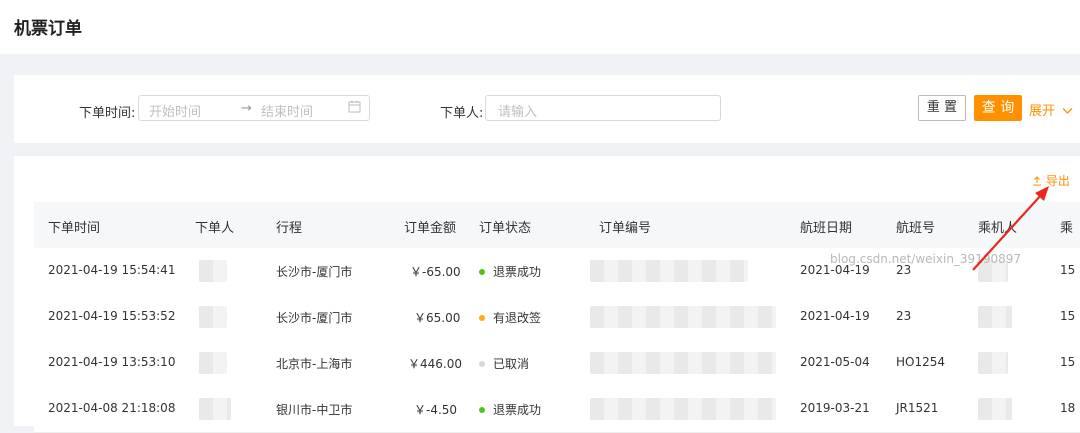  What do you see at coordinates (435, 272) in the screenshot?
I see `cell-amount: ￥-65.00` at bounding box center [435, 272].